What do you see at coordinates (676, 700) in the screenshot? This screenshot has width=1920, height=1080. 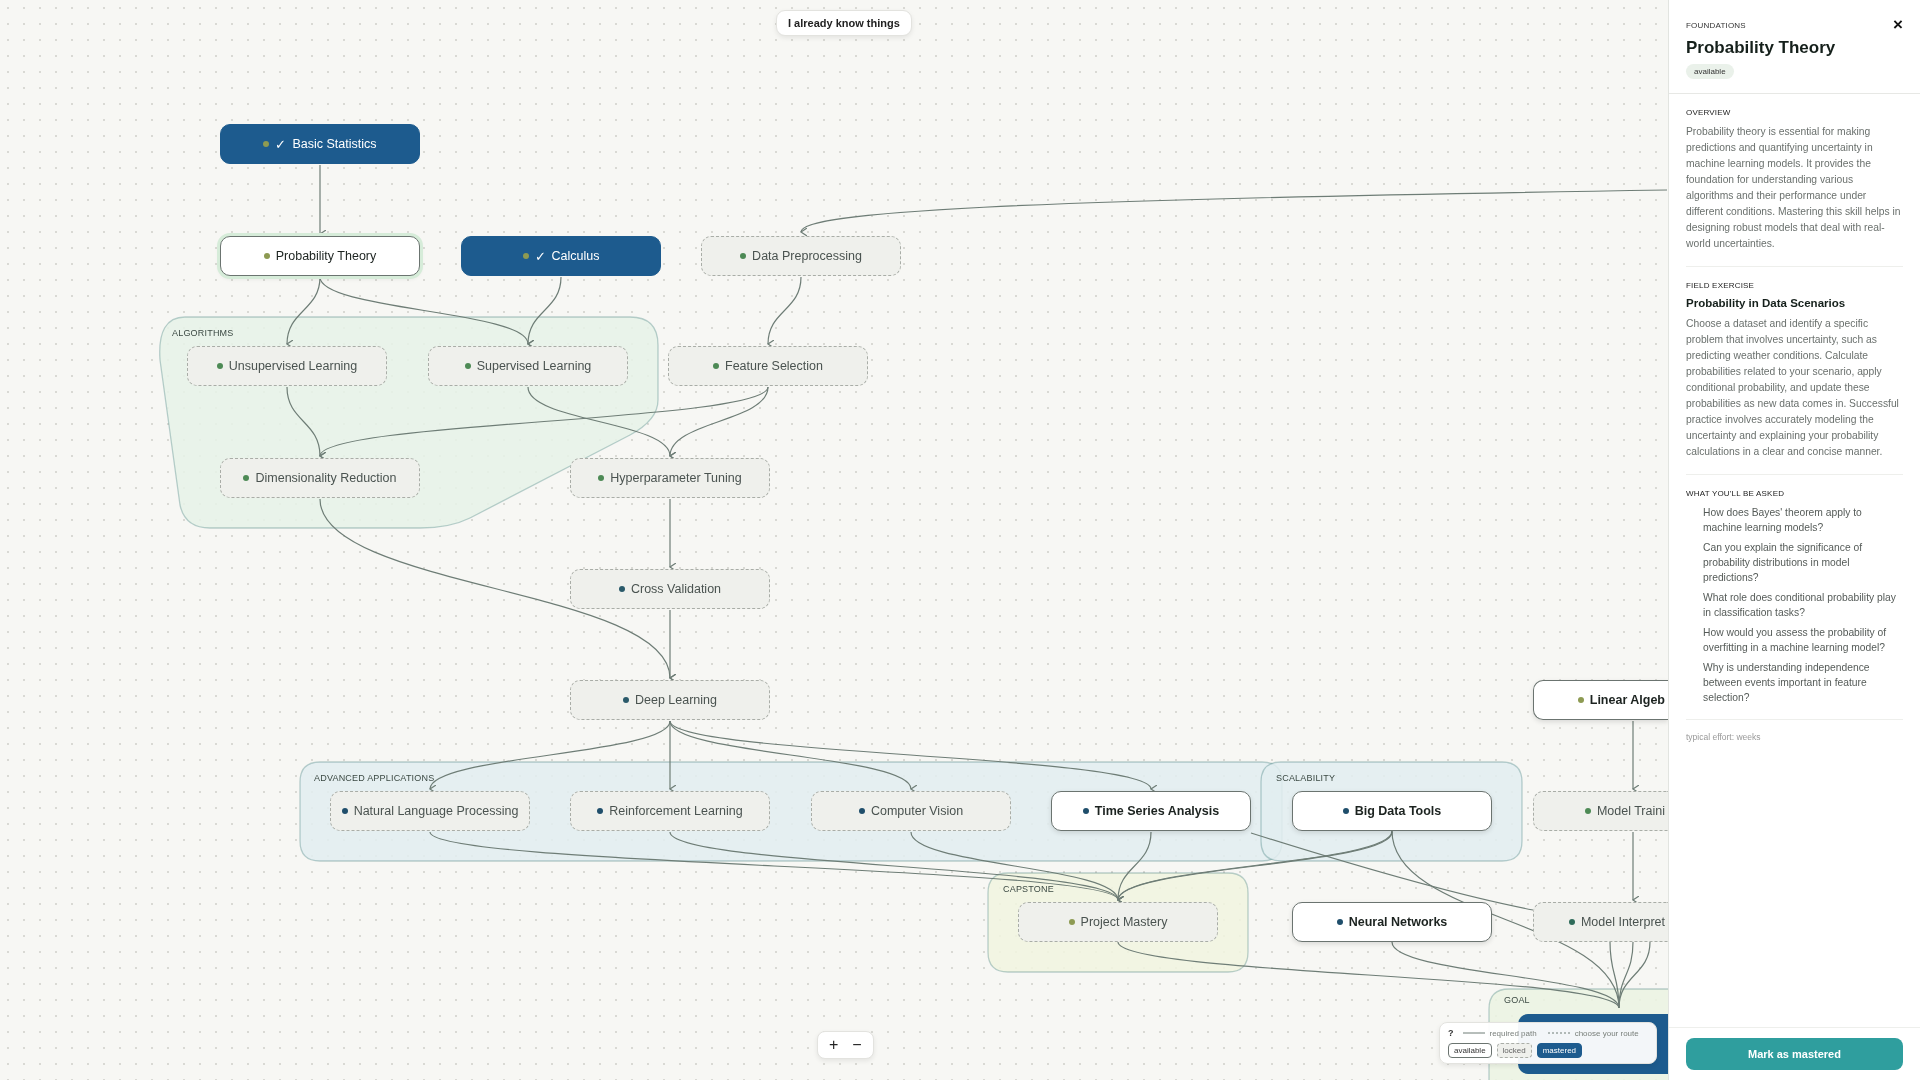 I see `node-label: Deep Learning` at bounding box center [676, 700].